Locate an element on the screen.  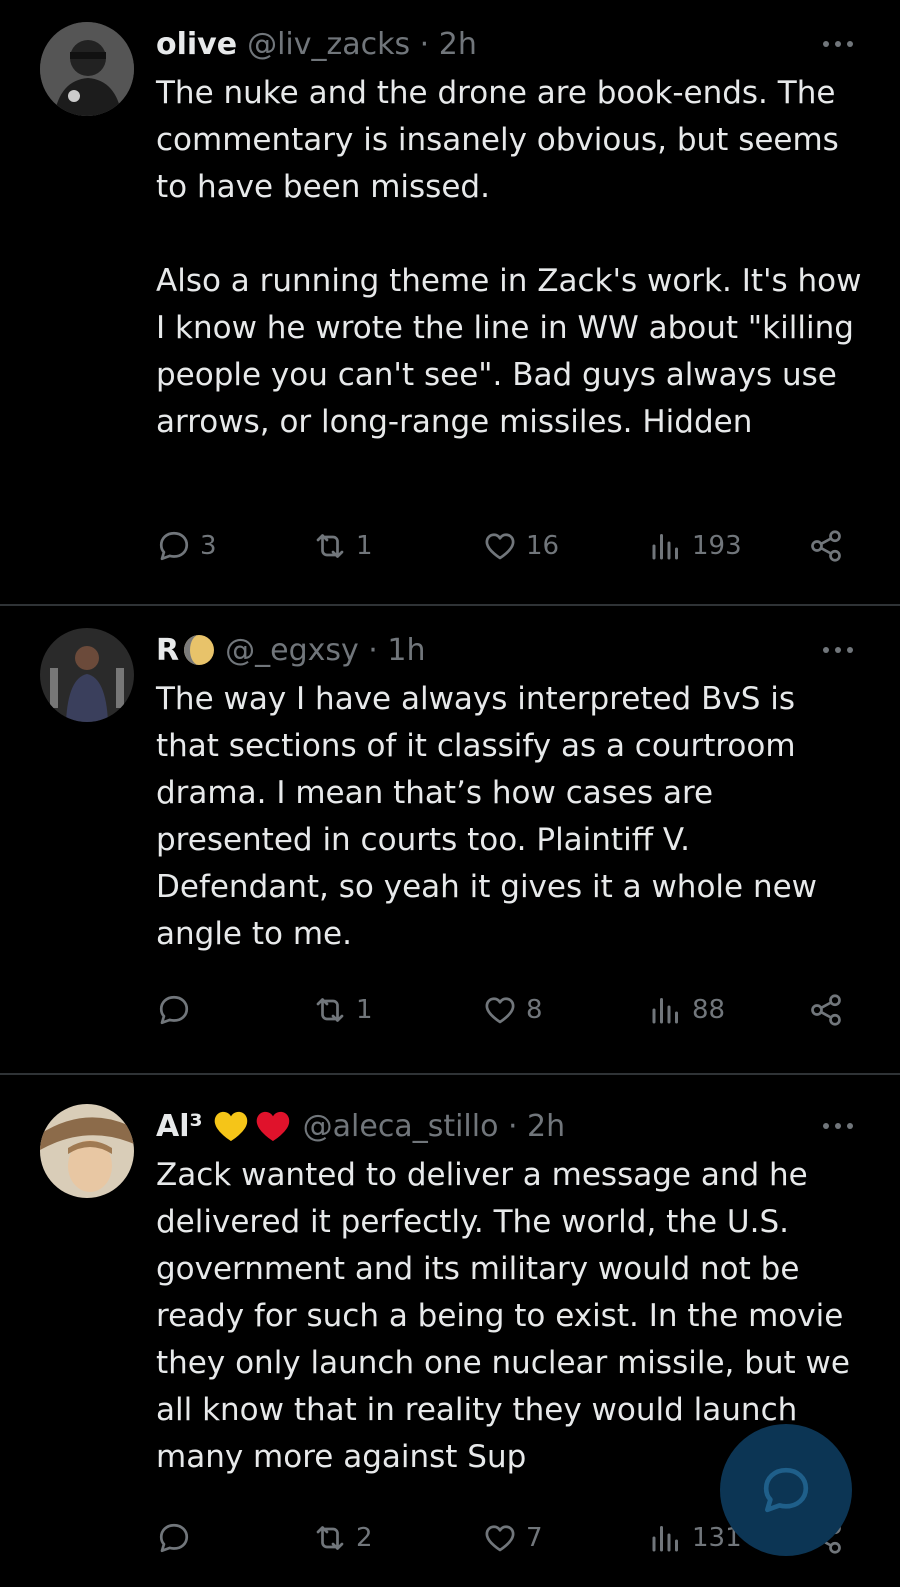
handle-time: @liv_zacks · 2h is located at coordinates (362, 44).